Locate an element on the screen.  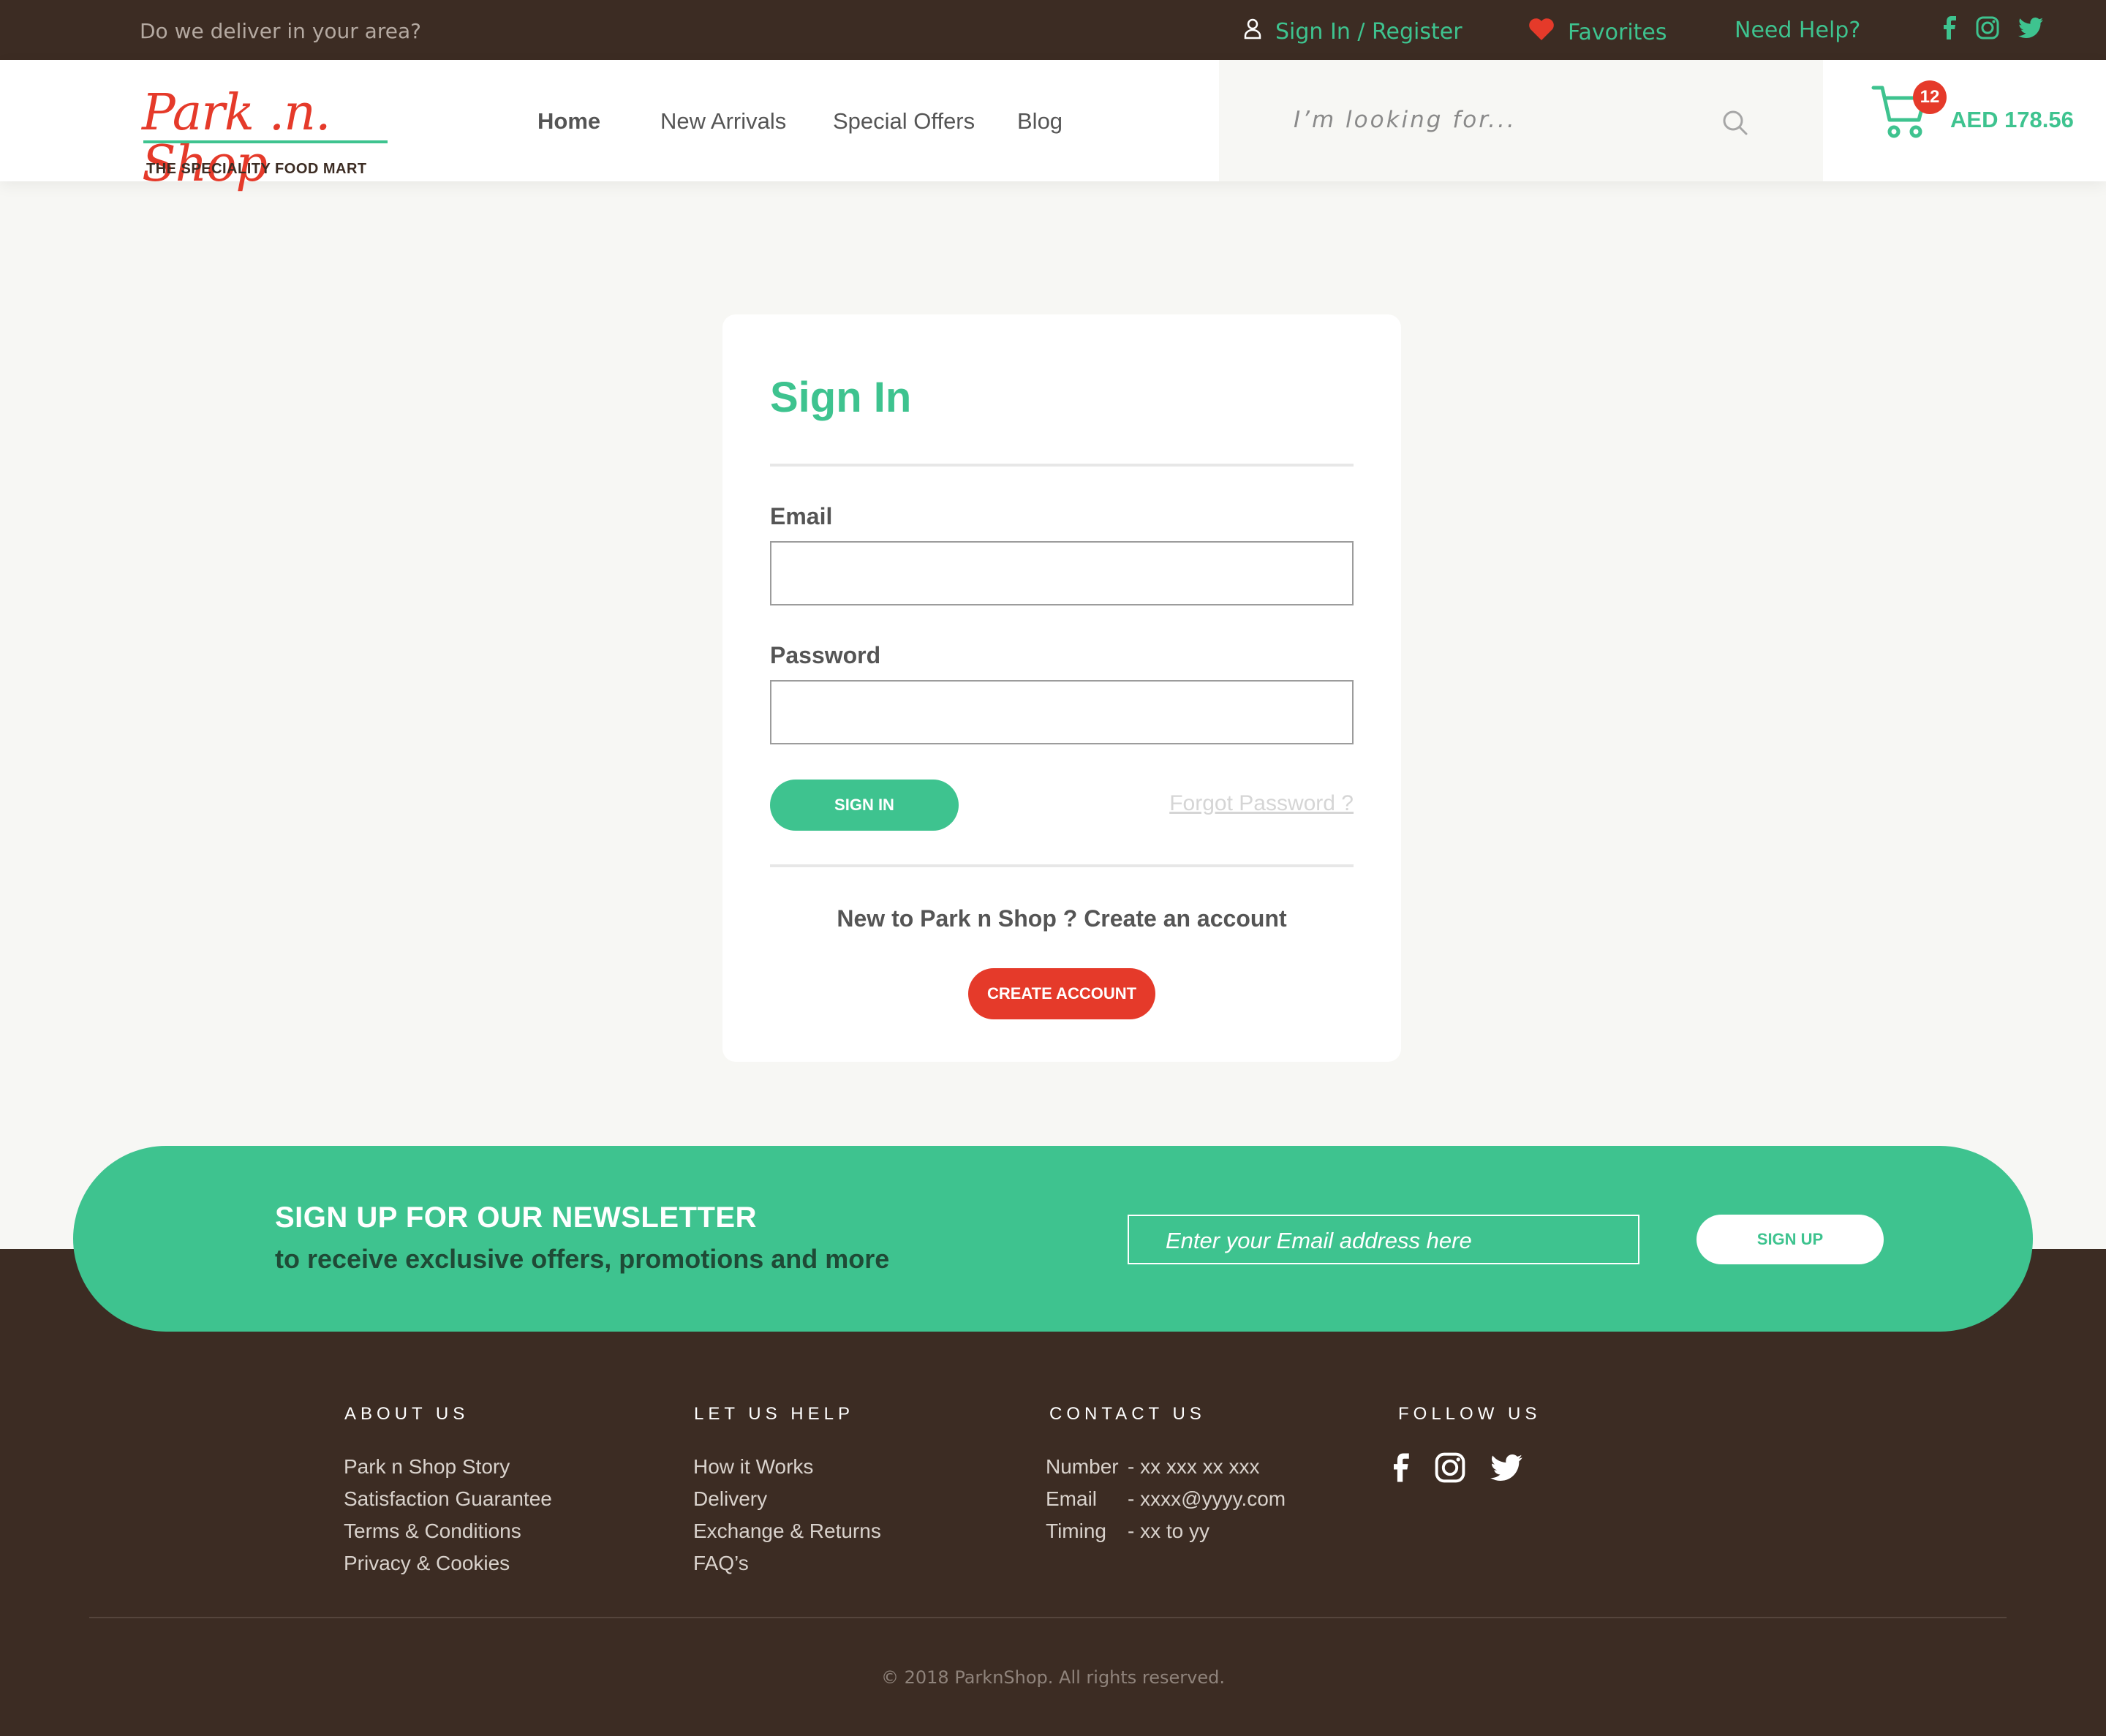
footer-link: Delivery is located at coordinates (787, 1499).